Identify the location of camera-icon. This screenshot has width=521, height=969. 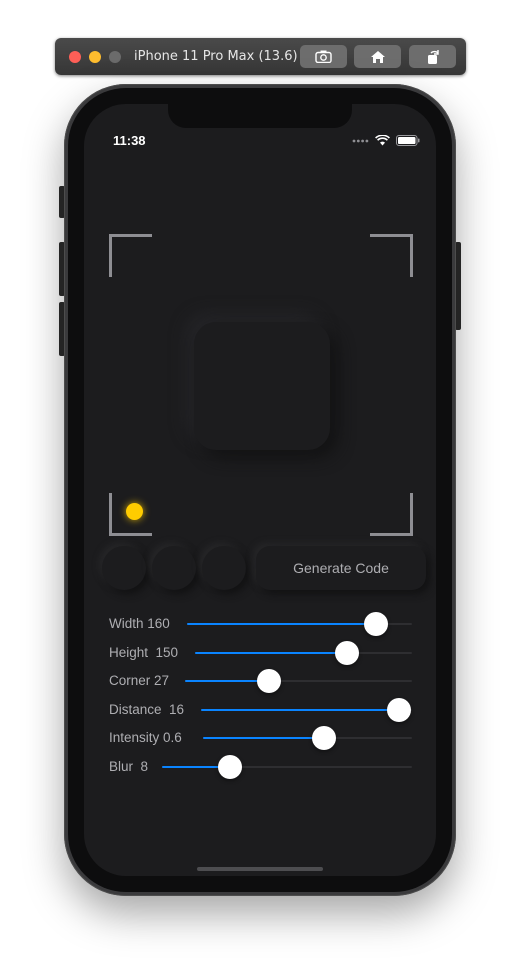
(323, 56).